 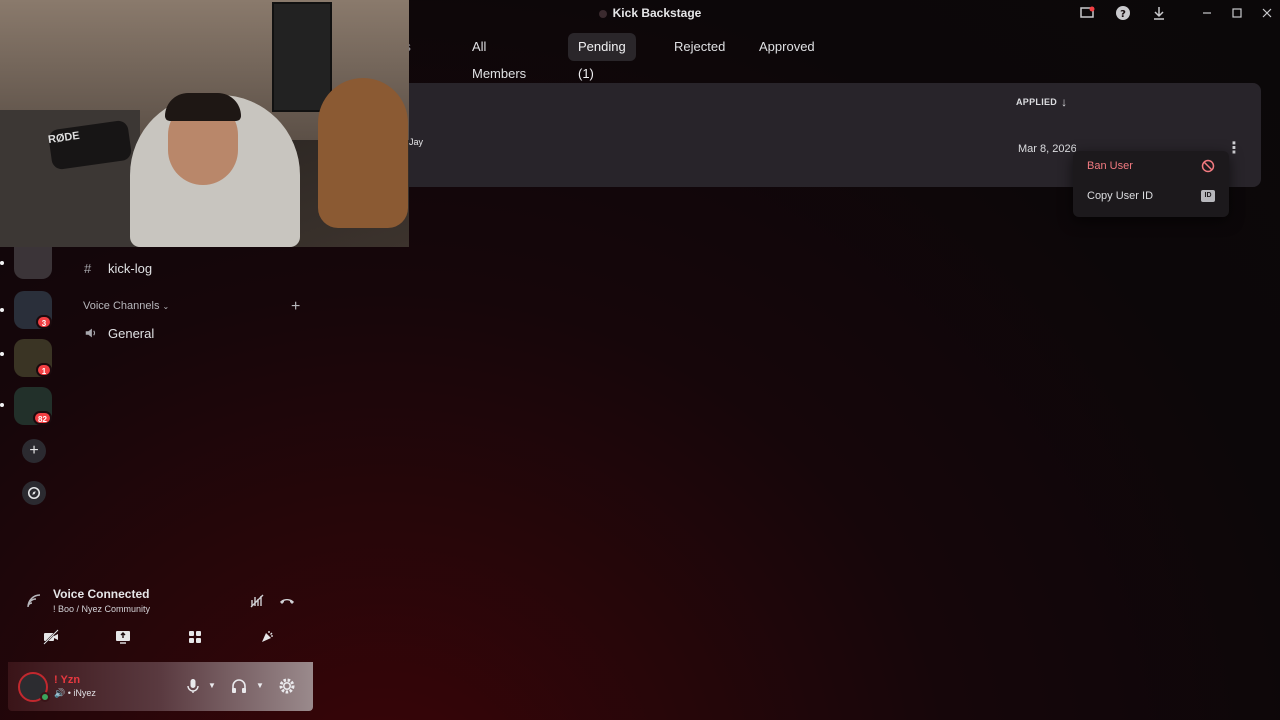 What do you see at coordinates (699, 47) in the screenshot?
I see `tab-rejected: Rejected` at bounding box center [699, 47].